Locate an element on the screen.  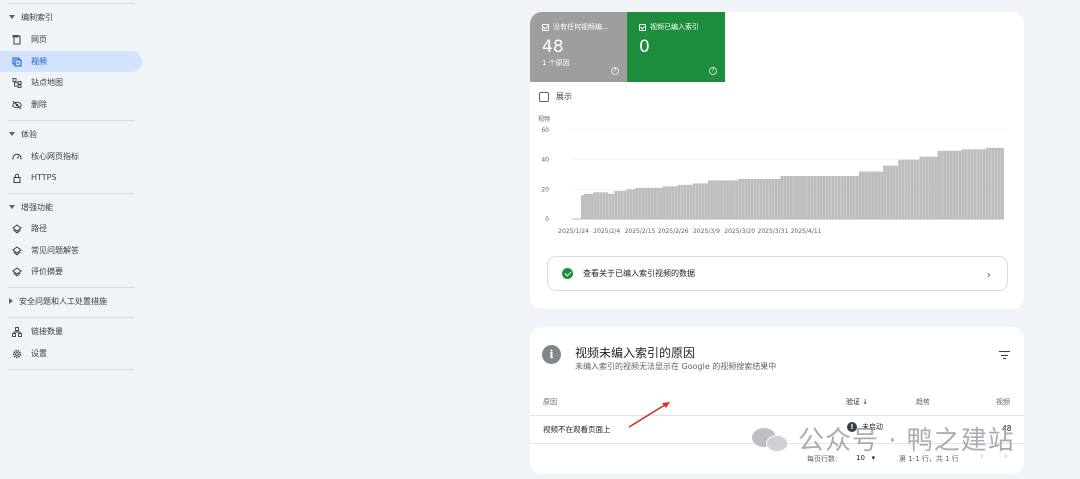
chevron-right-icon: › is located at coordinates (988, 274).